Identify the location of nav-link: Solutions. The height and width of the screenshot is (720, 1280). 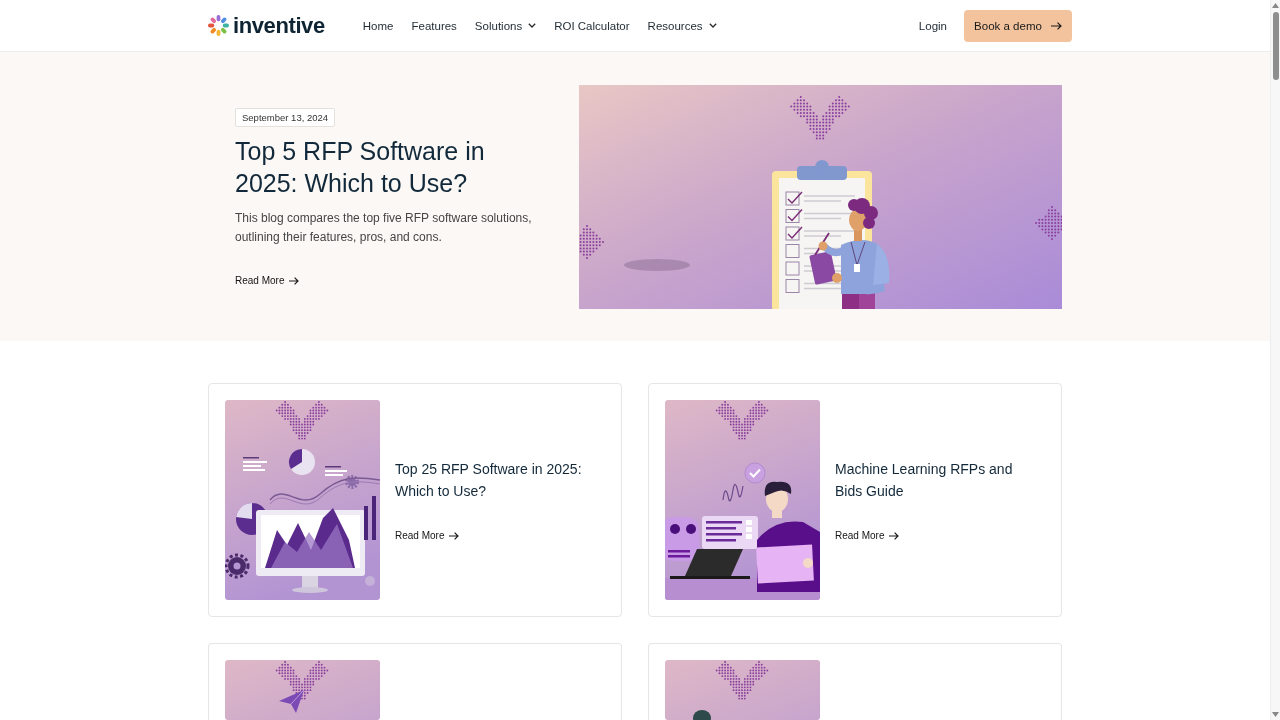
(505, 25).